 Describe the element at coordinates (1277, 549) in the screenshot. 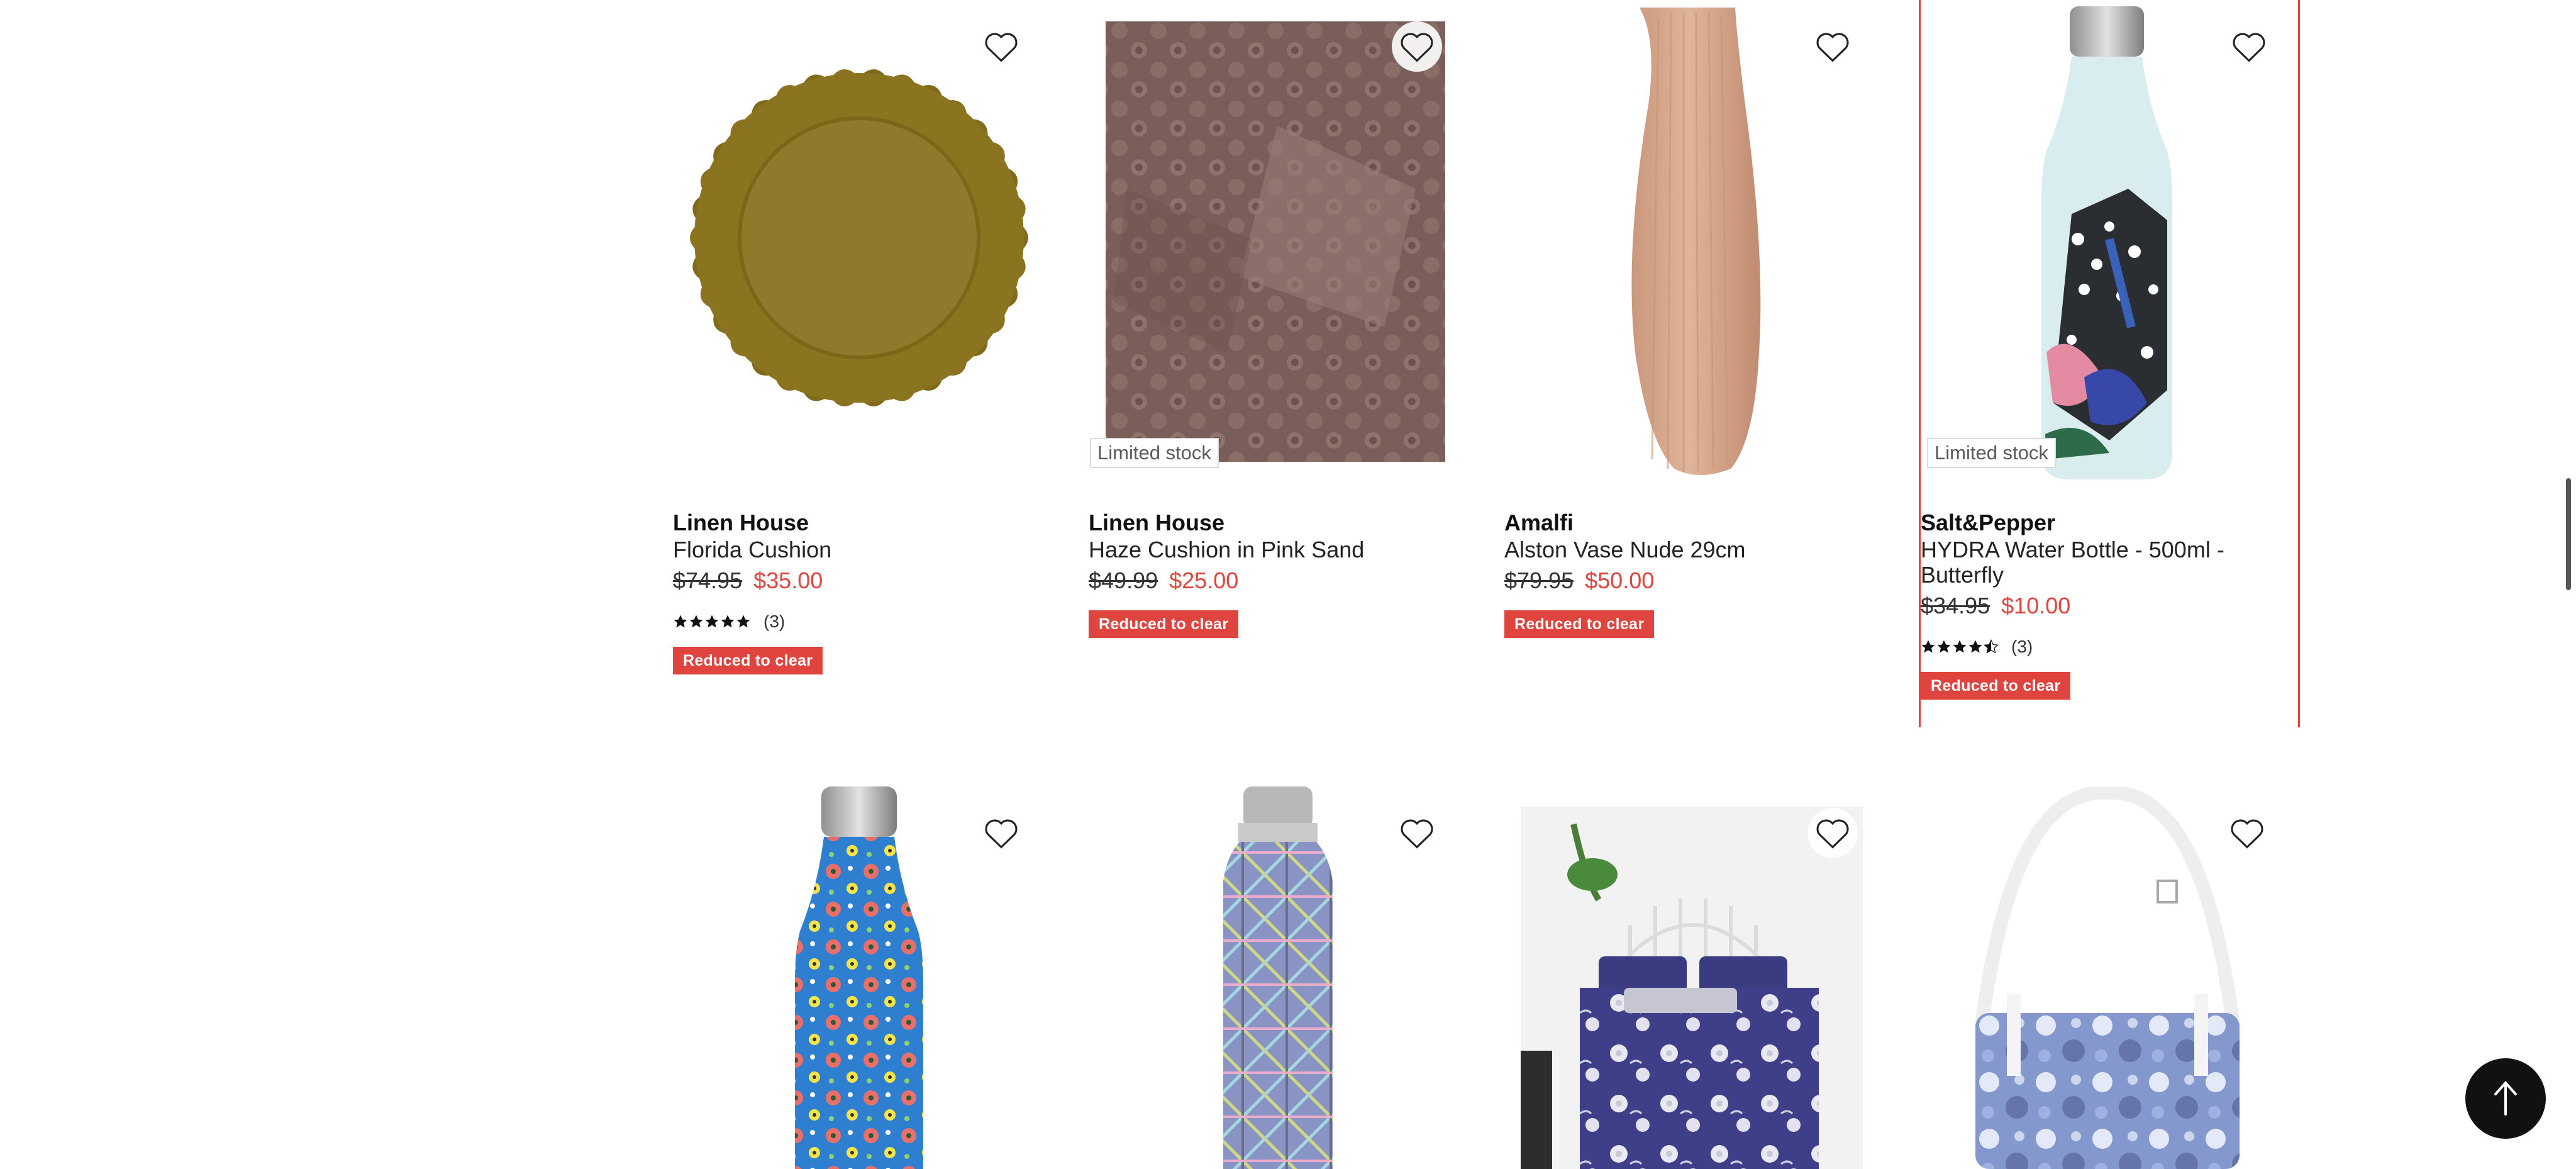

I see `product-name: Haze Cushion in Pink Sand` at that location.